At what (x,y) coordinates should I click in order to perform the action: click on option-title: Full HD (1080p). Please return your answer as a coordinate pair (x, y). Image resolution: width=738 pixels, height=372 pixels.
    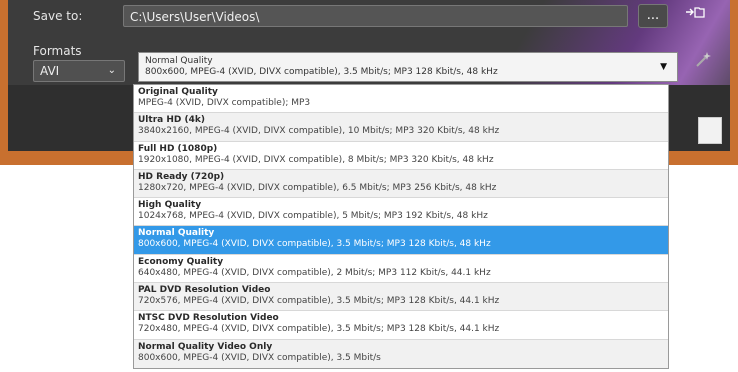
    Looking at the image, I should click on (178, 148).